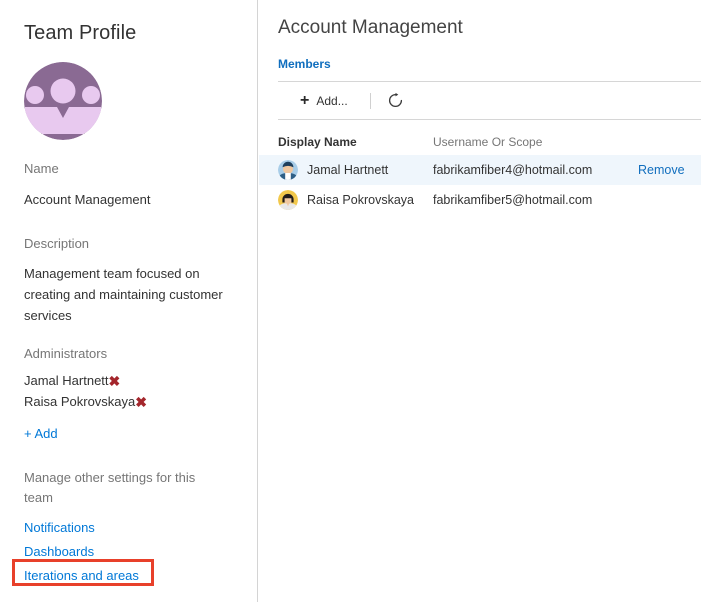 This screenshot has width=701, height=602. What do you see at coordinates (305, 100) in the screenshot?
I see `plus-icon: +` at bounding box center [305, 100].